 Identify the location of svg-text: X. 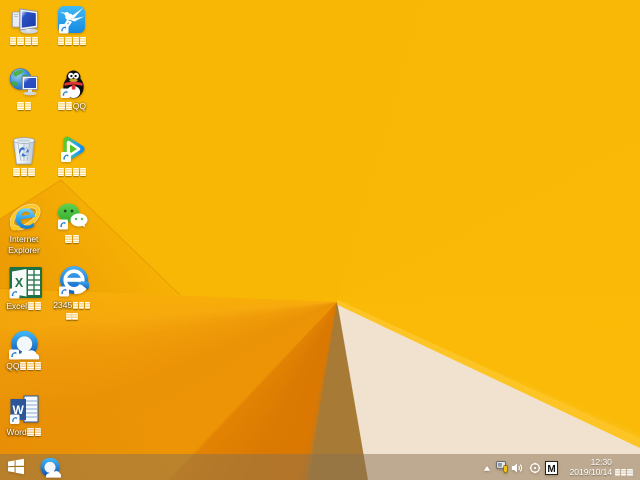
(19, 283).